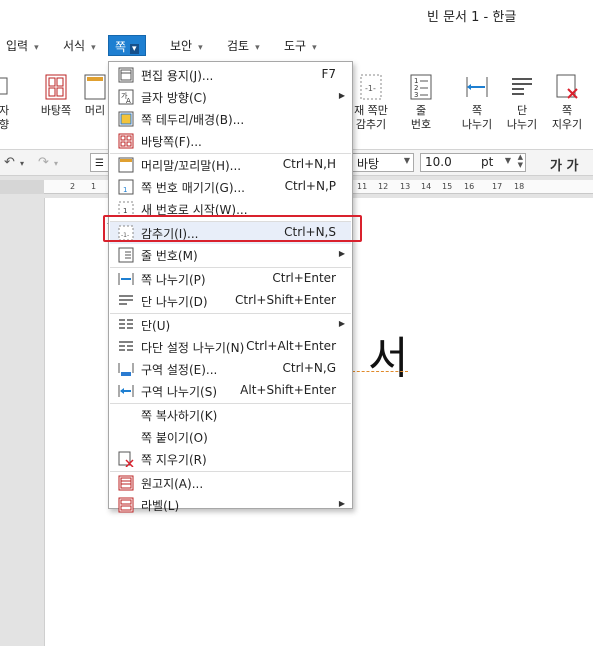 The image size is (593, 646). Describe the element at coordinates (300, 45) in the screenshot. I see `menu-tools: 도구 ▾` at that location.